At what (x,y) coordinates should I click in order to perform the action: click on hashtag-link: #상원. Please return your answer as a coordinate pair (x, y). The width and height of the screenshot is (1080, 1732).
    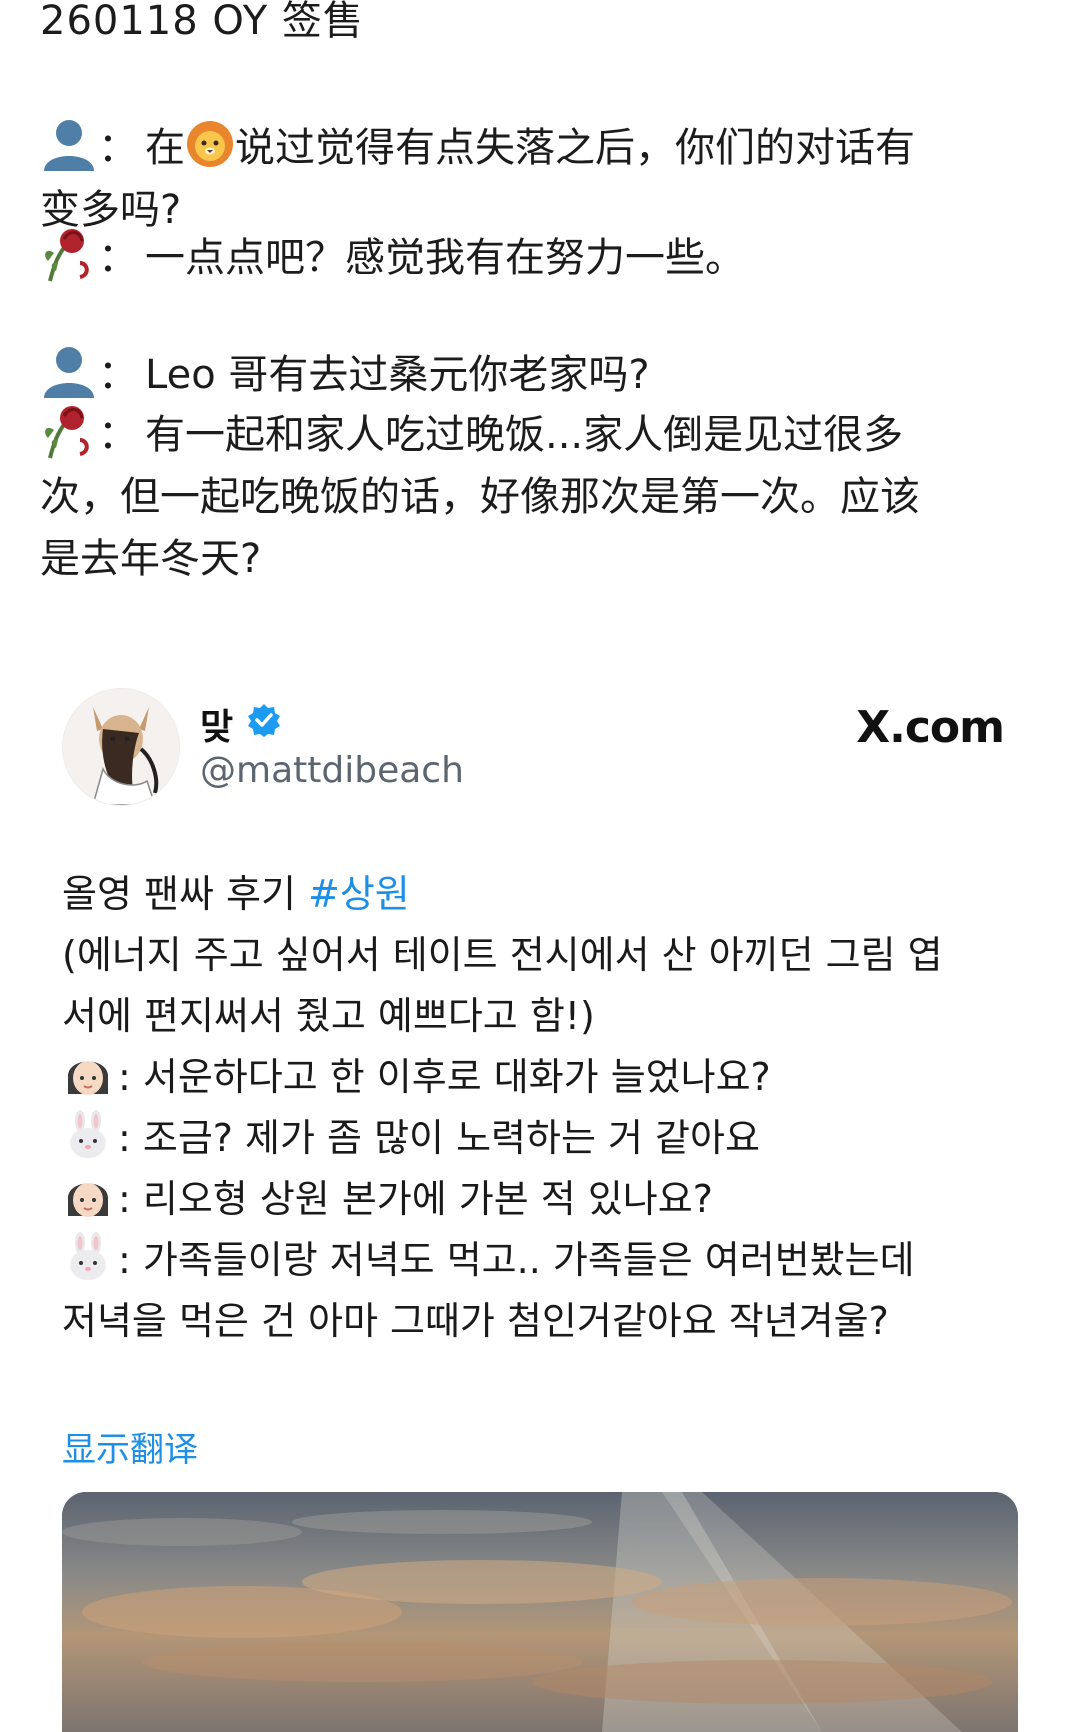
    Looking at the image, I should click on (359, 894).